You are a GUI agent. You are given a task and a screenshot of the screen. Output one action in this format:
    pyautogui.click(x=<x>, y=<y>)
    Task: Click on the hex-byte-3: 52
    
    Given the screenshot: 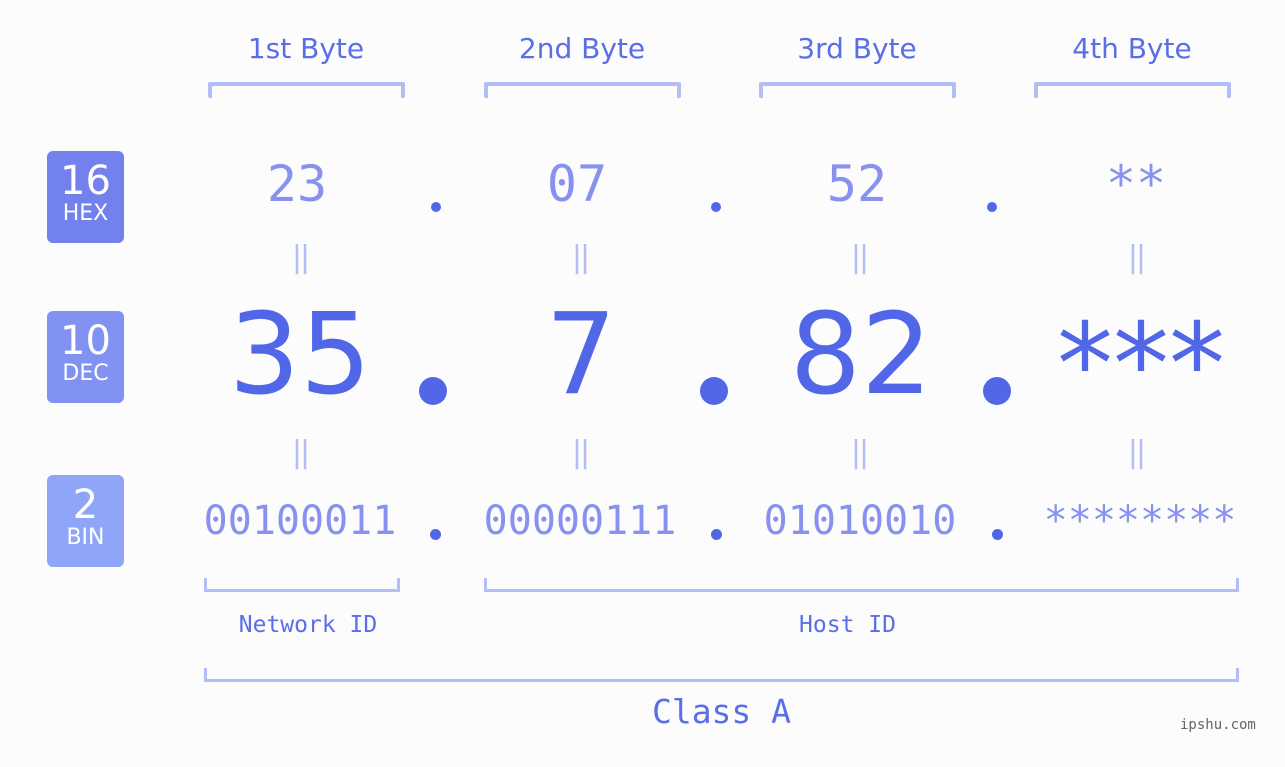 What is the action you would take?
    pyautogui.click(x=857, y=184)
    